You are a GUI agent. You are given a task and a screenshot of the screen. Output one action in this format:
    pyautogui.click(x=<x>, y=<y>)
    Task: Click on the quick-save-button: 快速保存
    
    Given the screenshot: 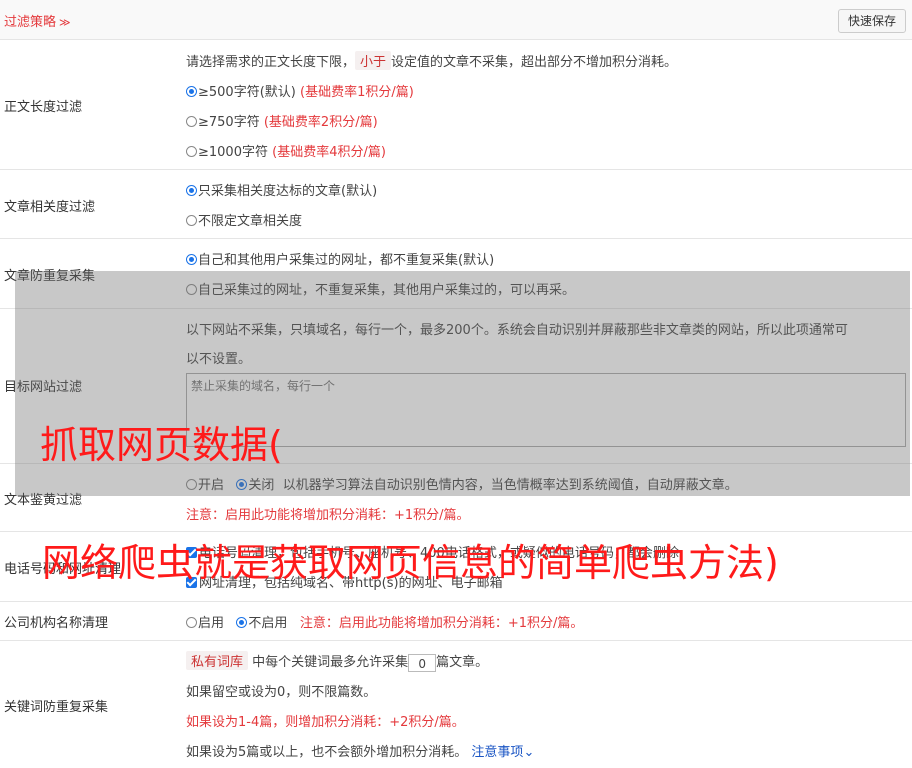 What is the action you would take?
    pyautogui.click(x=871, y=21)
    